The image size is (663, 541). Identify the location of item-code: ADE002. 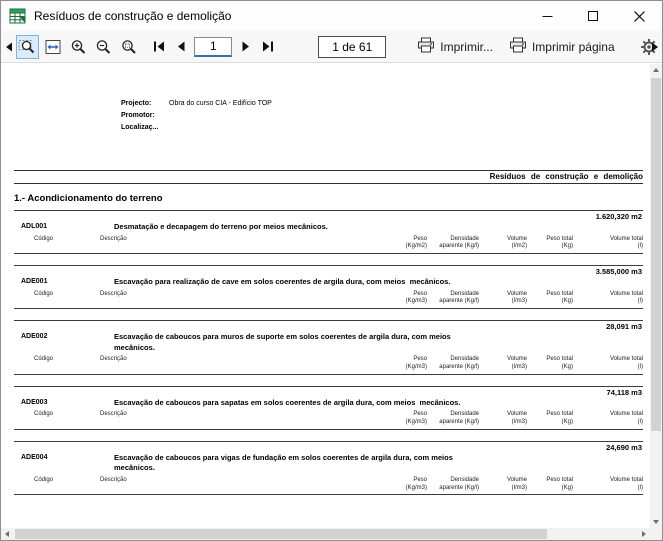
(34, 337).